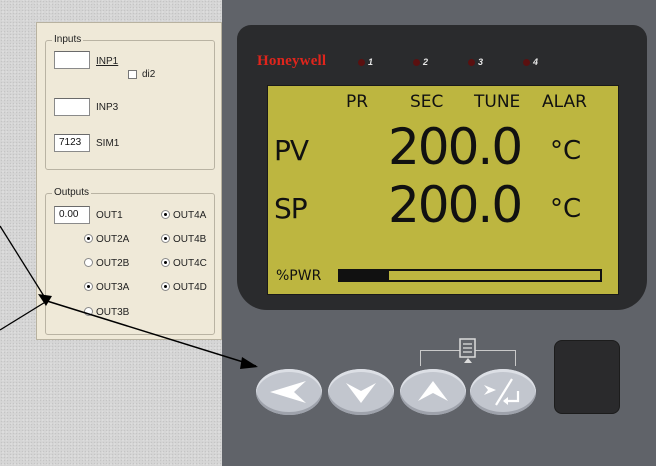 This screenshot has width=656, height=466. I want to click on out2a-label: OUT2A, so click(113, 239).